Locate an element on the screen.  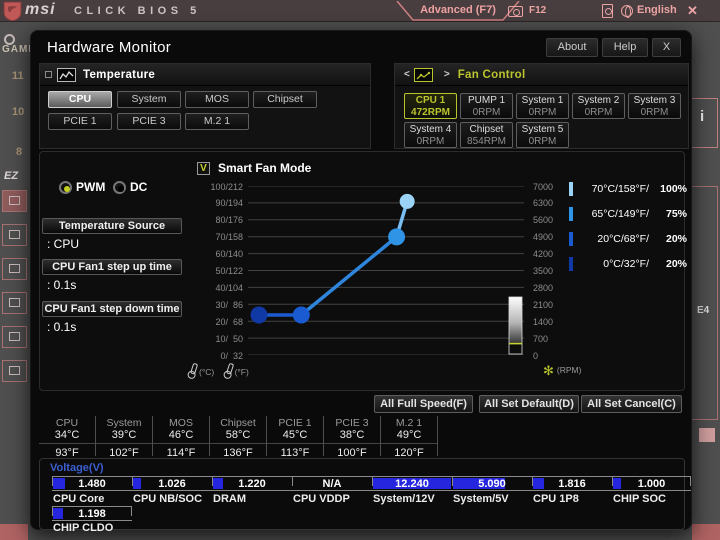
voltage-gauge-chipsoc: 1.000 is located at coordinates (651, 483).